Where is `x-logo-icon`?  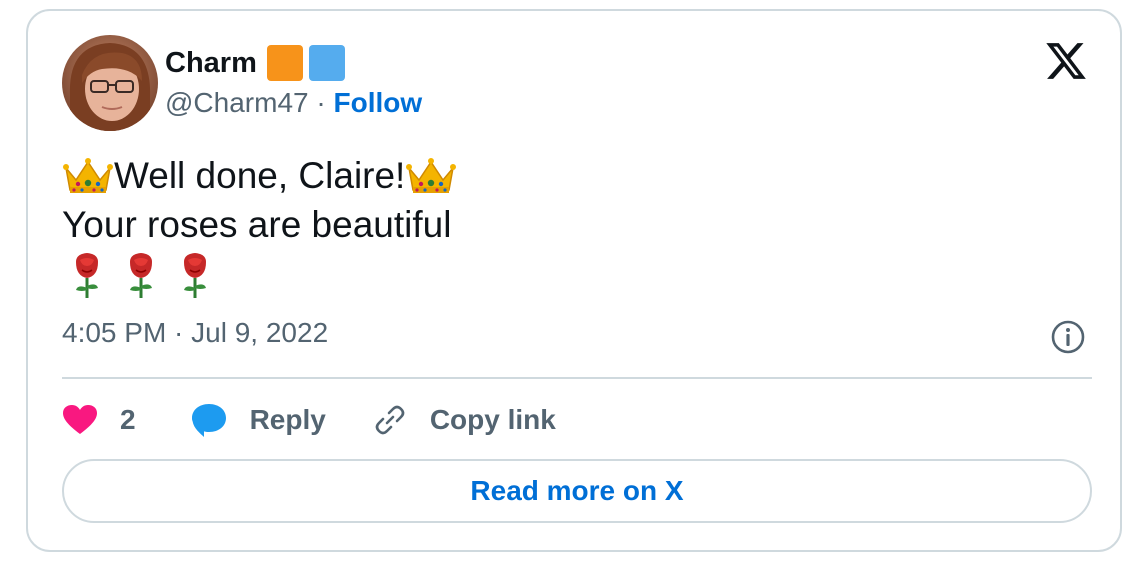
x-logo-icon is located at coordinates (1066, 61).